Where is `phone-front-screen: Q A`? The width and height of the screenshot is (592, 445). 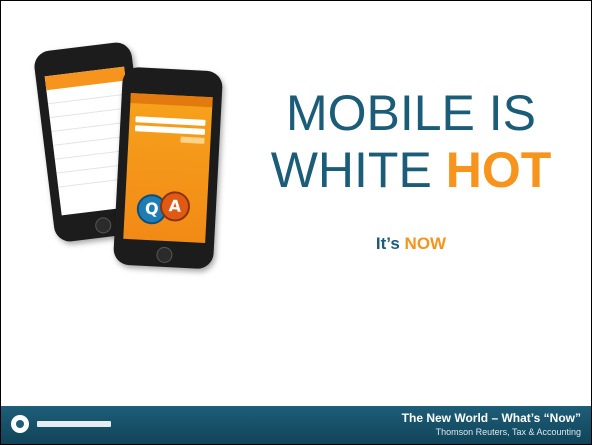
phone-front-screen: Q A is located at coordinates (168, 168).